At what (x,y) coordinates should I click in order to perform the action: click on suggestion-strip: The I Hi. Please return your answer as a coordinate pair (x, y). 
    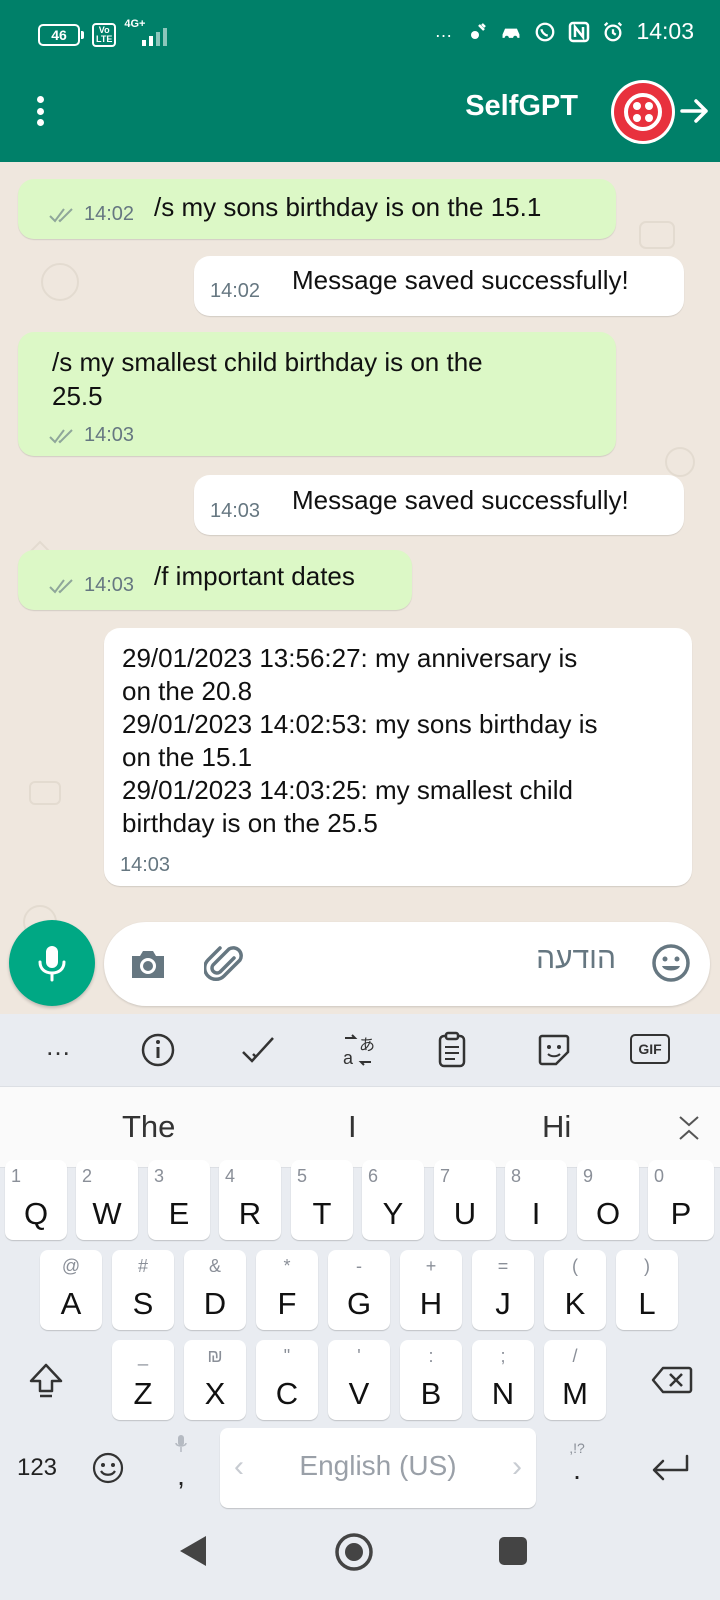
    Looking at the image, I should click on (360, 1127).